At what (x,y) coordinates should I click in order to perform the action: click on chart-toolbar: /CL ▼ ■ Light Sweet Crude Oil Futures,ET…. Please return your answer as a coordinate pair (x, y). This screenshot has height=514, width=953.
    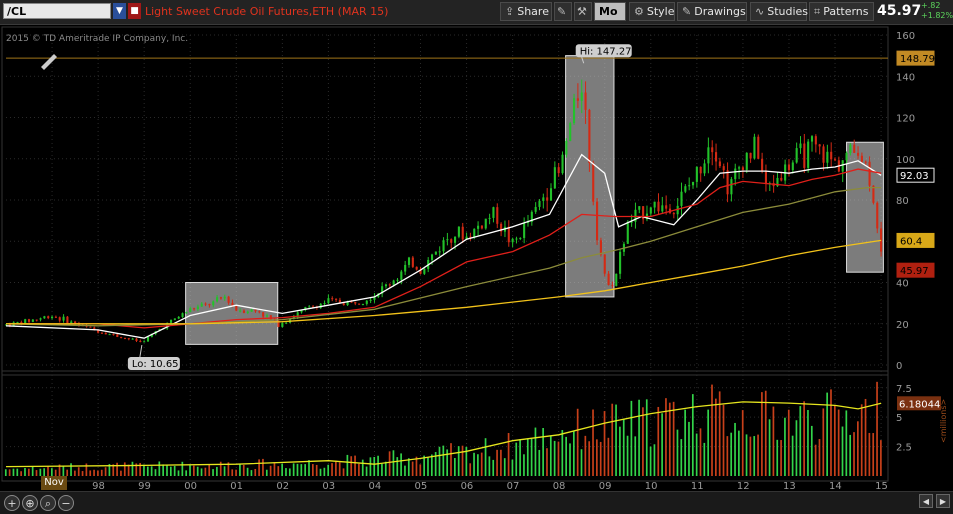
    Looking at the image, I should click on (476, 12).